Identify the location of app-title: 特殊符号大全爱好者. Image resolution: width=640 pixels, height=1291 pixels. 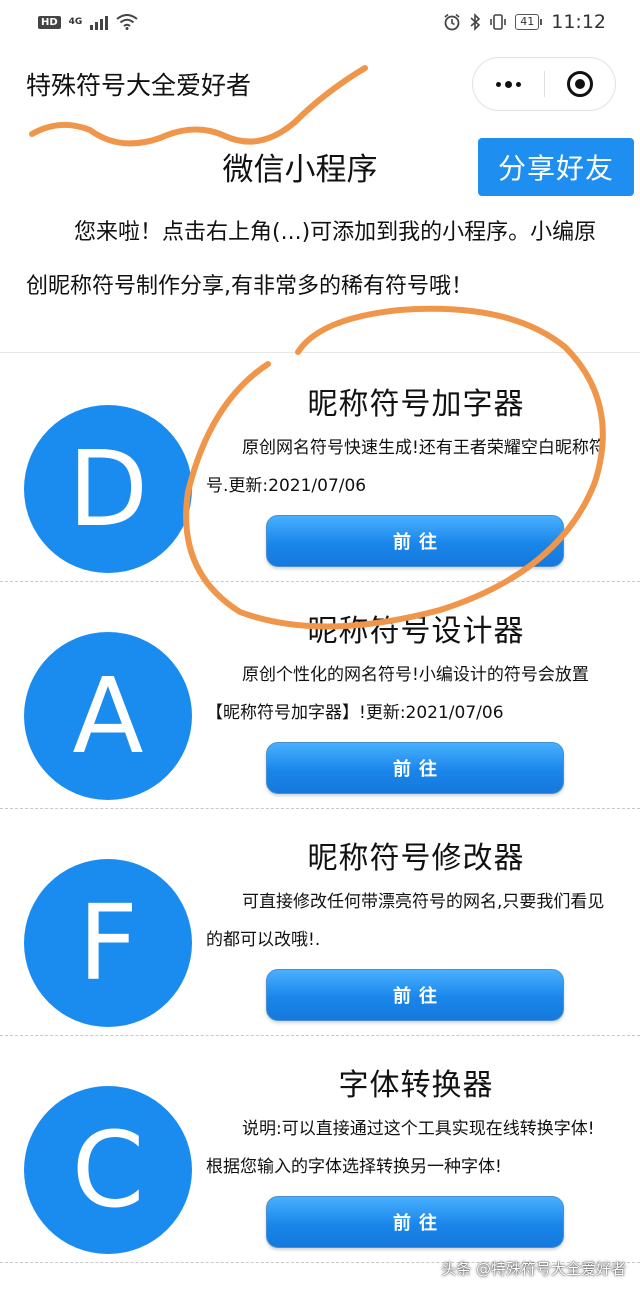
(139, 85).